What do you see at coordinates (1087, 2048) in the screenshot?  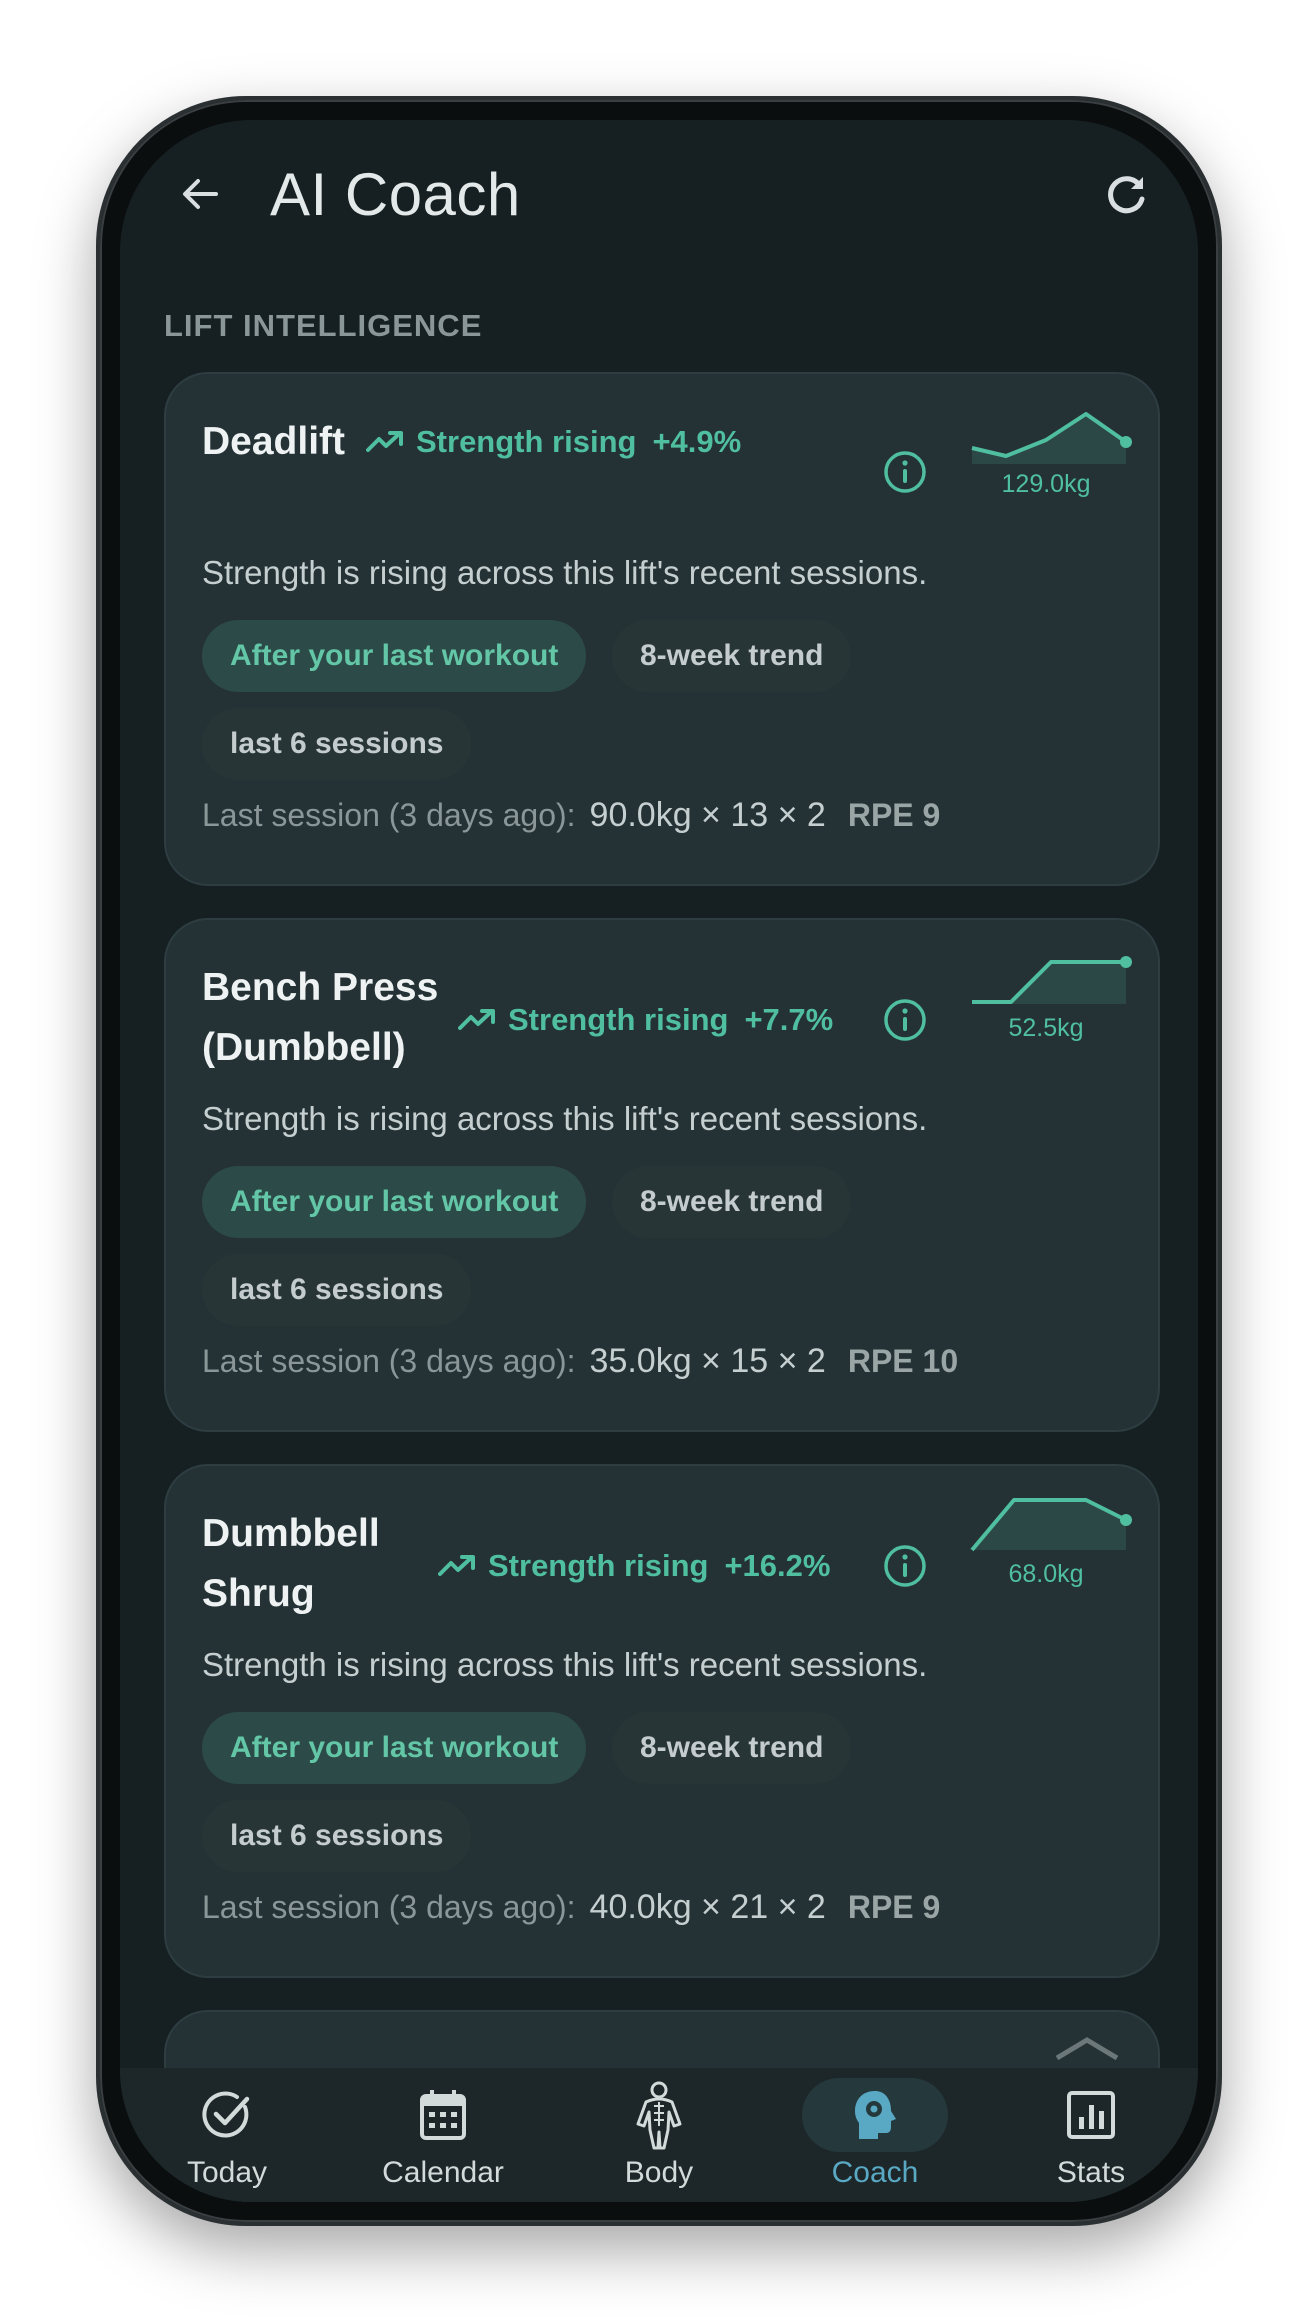 I see `chevron-up-icon` at bounding box center [1087, 2048].